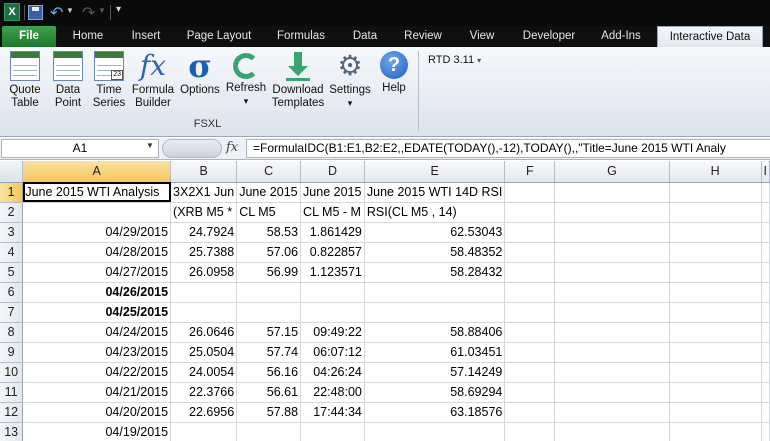 The height and width of the screenshot is (441, 770). What do you see at coordinates (332, 172) in the screenshot?
I see `column-header-d: D` at bounding box center [332, 172].